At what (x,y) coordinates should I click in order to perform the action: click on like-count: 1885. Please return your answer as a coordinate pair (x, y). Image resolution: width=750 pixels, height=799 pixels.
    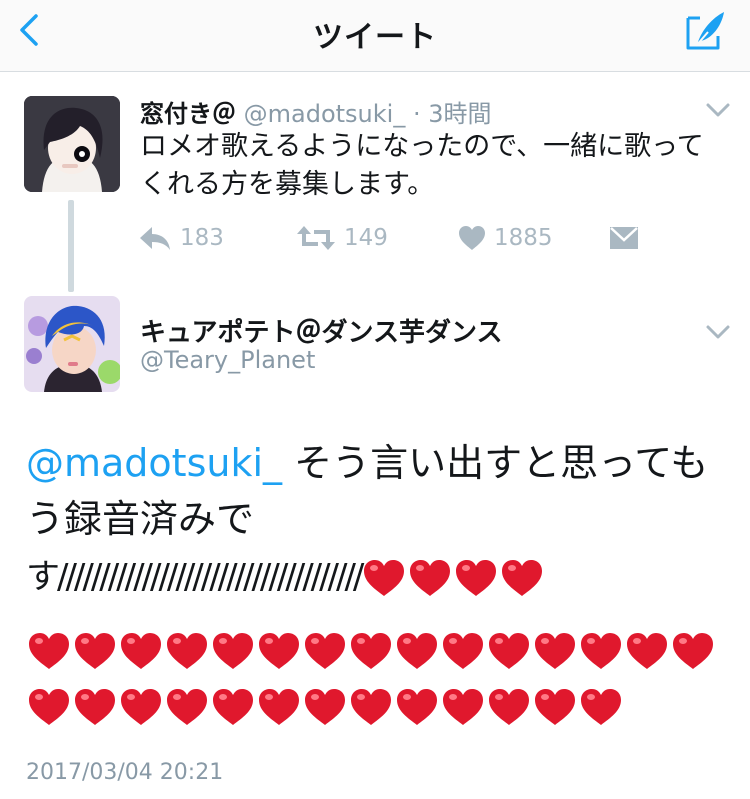
    Looking at the image, I should click on (523, 238).